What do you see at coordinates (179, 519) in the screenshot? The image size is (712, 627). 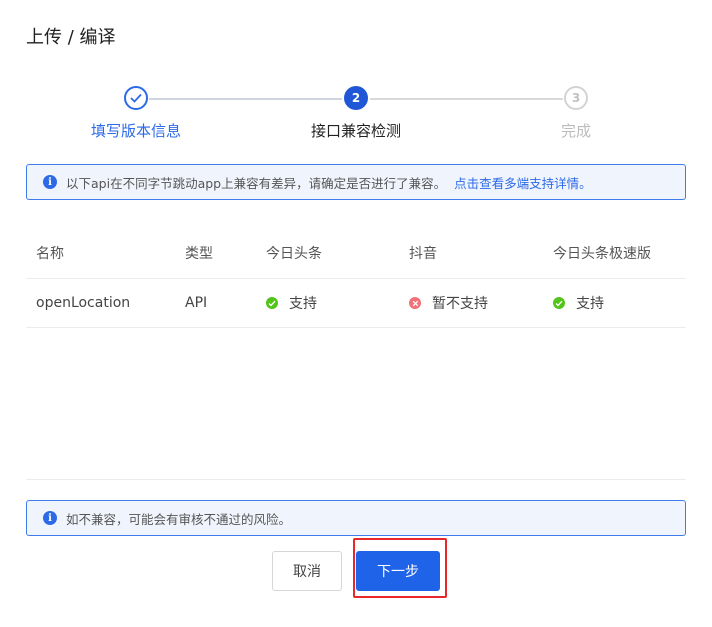 I see `risk-alert-text: 如不兼容，可能会有审核不通过的风险。` at bounding box center [179, 519].